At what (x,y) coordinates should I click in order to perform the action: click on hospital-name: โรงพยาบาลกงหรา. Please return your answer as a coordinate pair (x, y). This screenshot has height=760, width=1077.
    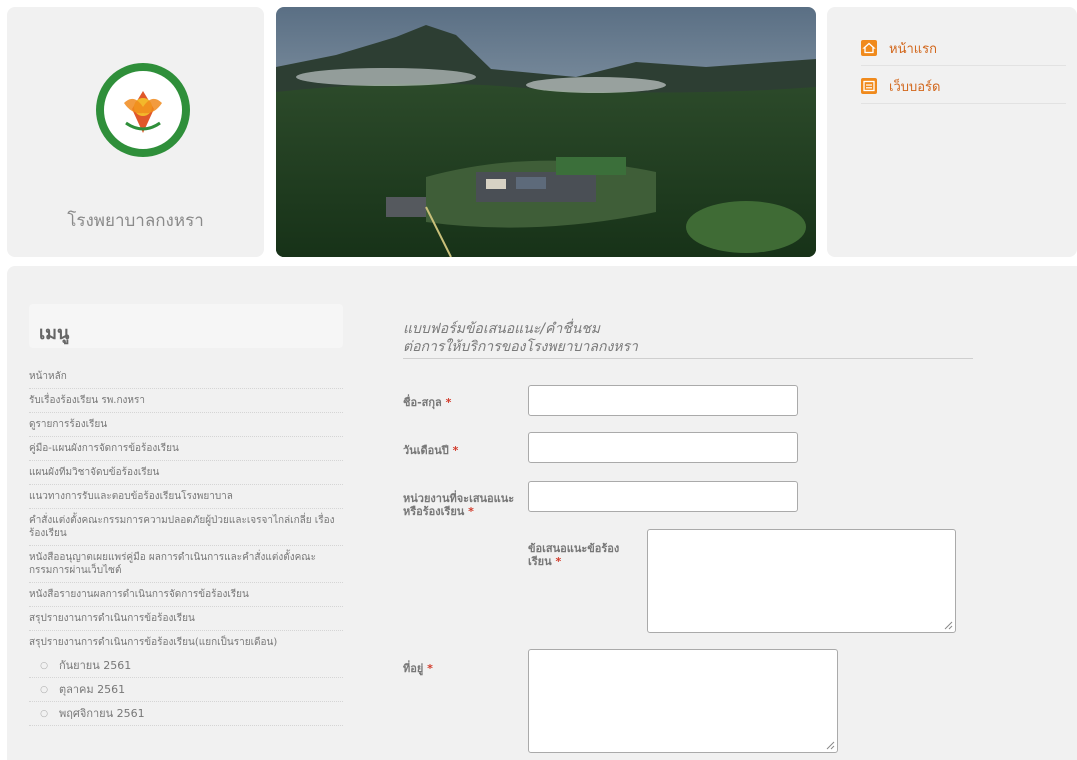
    Looking at the image, I should click on (135, 221).